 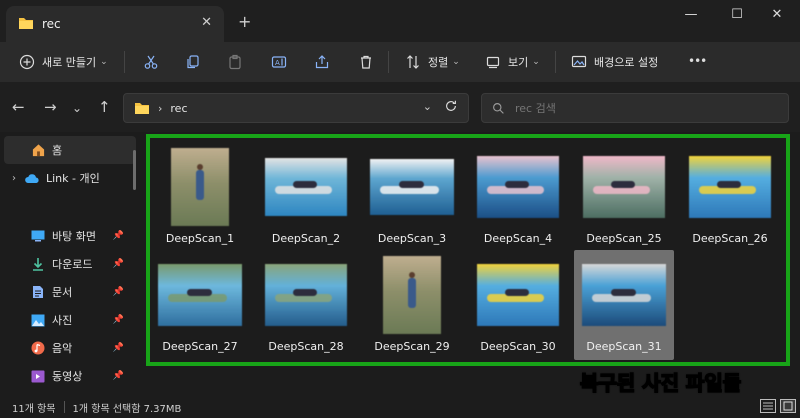 What do you see at coordinates (432, 62) in the screenshot?
I see `sort-button: 정렬 ⌄` at bounding box center [432, 62].